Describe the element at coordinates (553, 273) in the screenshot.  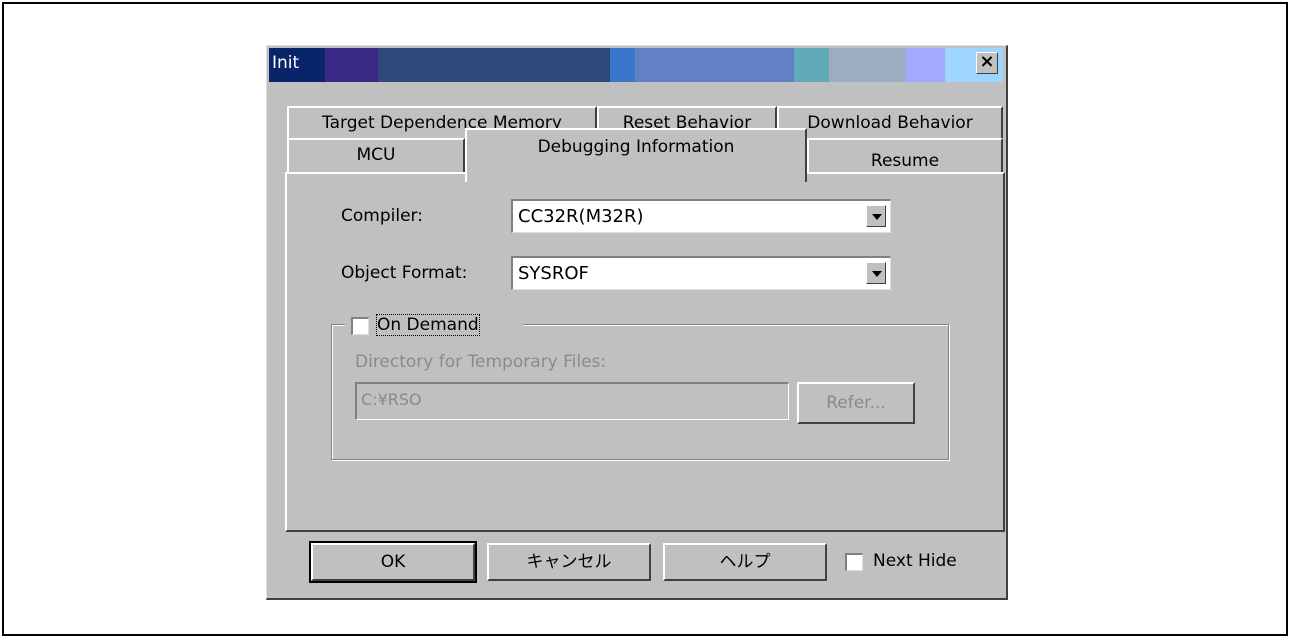
I see `object-format-value: SYSROF` at that location.